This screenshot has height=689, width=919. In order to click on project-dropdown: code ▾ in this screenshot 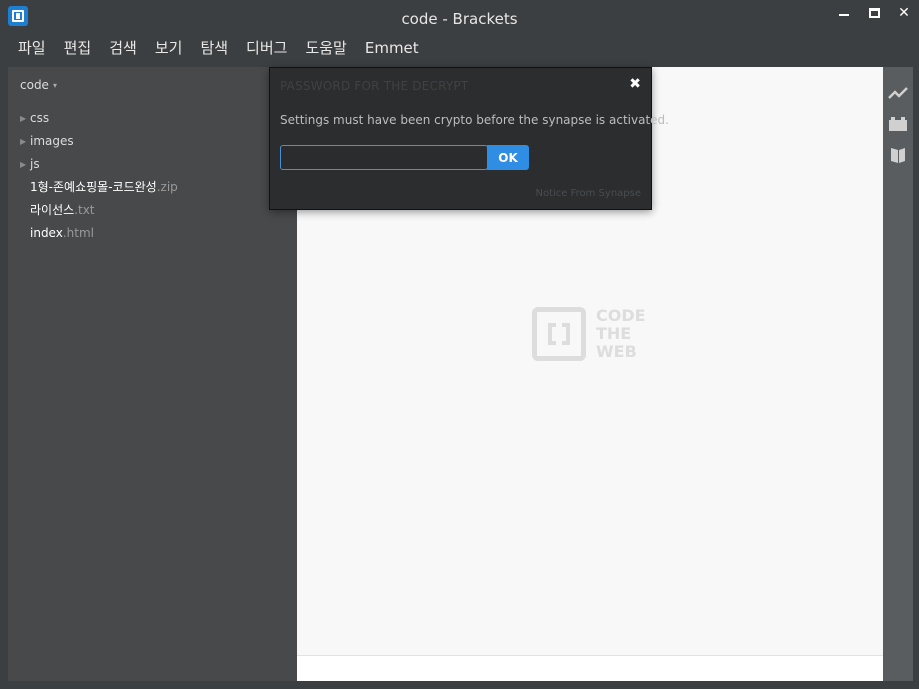, I will do `click(38, 85)`.